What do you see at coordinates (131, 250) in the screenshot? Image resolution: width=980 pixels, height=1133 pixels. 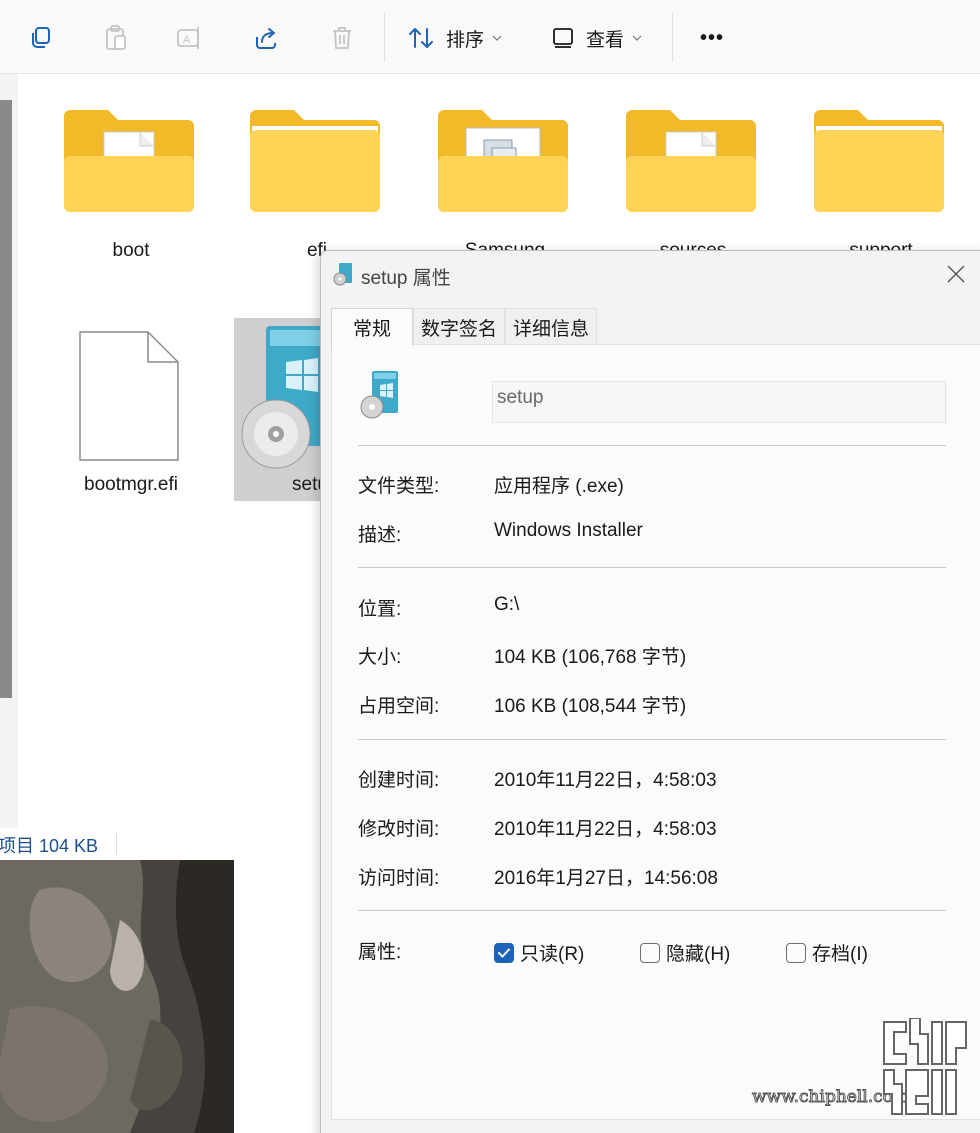 I see `item-label: boot` at bounding box center [131, 250].